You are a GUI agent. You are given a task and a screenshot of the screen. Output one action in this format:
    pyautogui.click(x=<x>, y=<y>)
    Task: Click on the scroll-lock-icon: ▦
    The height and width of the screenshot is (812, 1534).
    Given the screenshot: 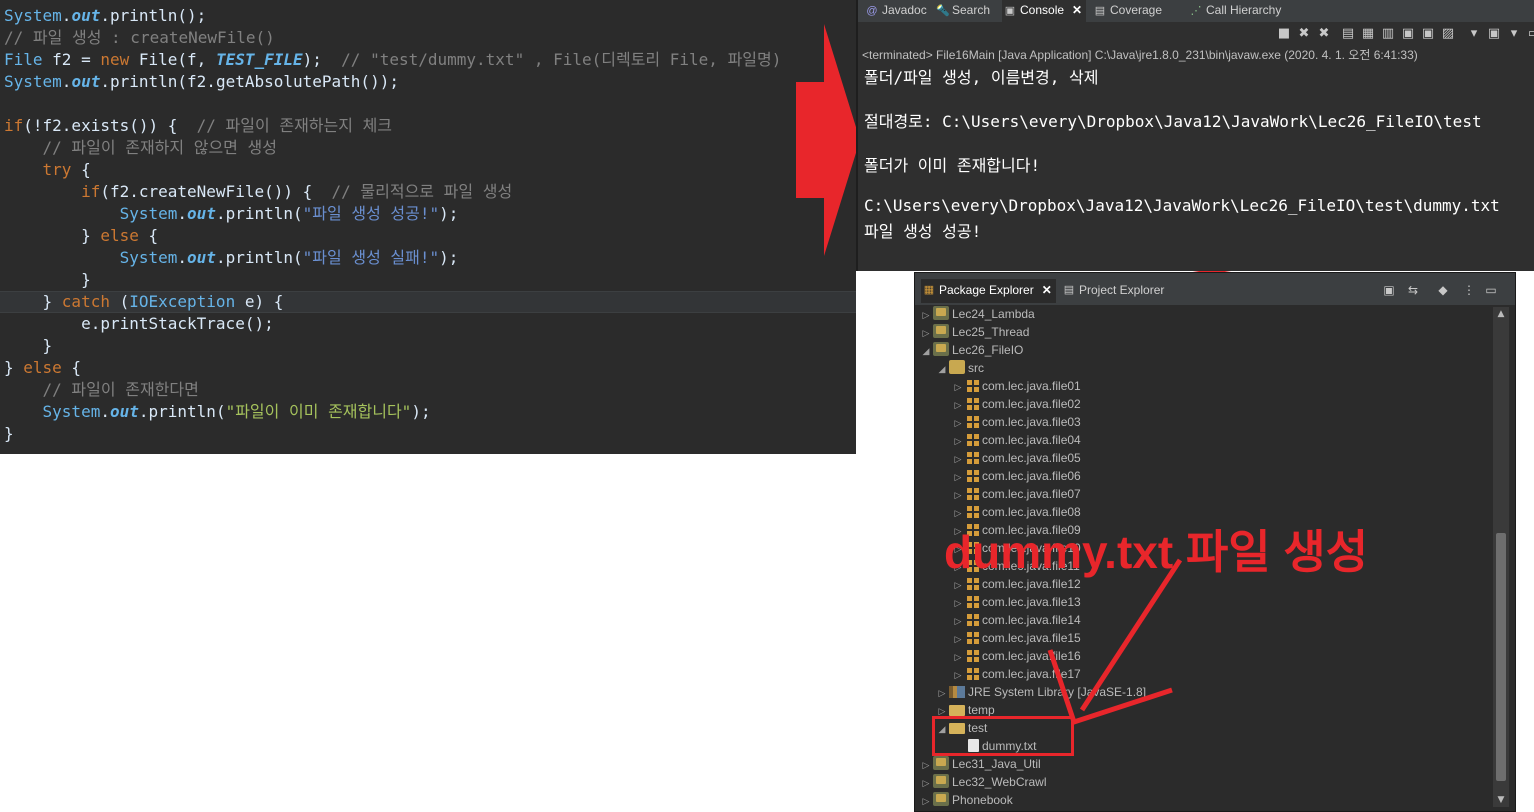 What is the action you would take?
    pyautogui.click(x=1368, y=34)
    